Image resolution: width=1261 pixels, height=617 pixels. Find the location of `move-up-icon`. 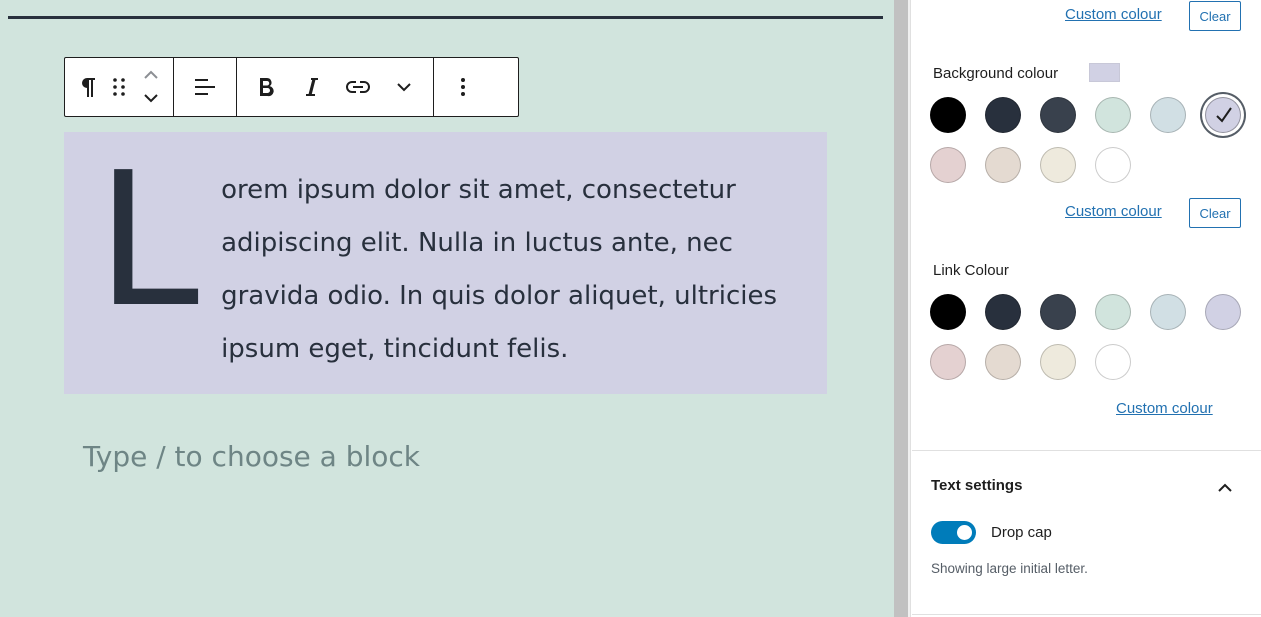

move-up-icon is located at coordinates (151, 75).